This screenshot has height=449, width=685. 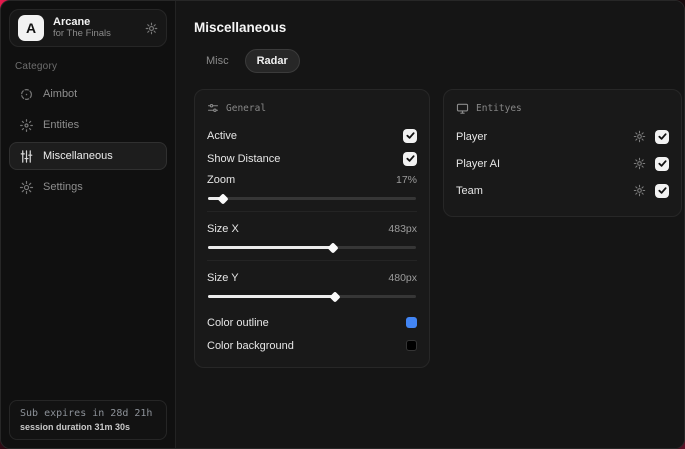 What do you see at coordinates (88, 94) in the screenshot?
I see `sidebar-item-aimbot: Aimbot` at bounding box center [88, 94].